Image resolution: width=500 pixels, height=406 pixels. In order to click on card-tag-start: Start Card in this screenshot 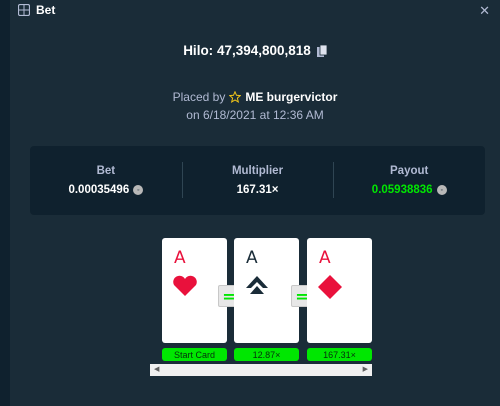, I will do `click(194, 354)`.